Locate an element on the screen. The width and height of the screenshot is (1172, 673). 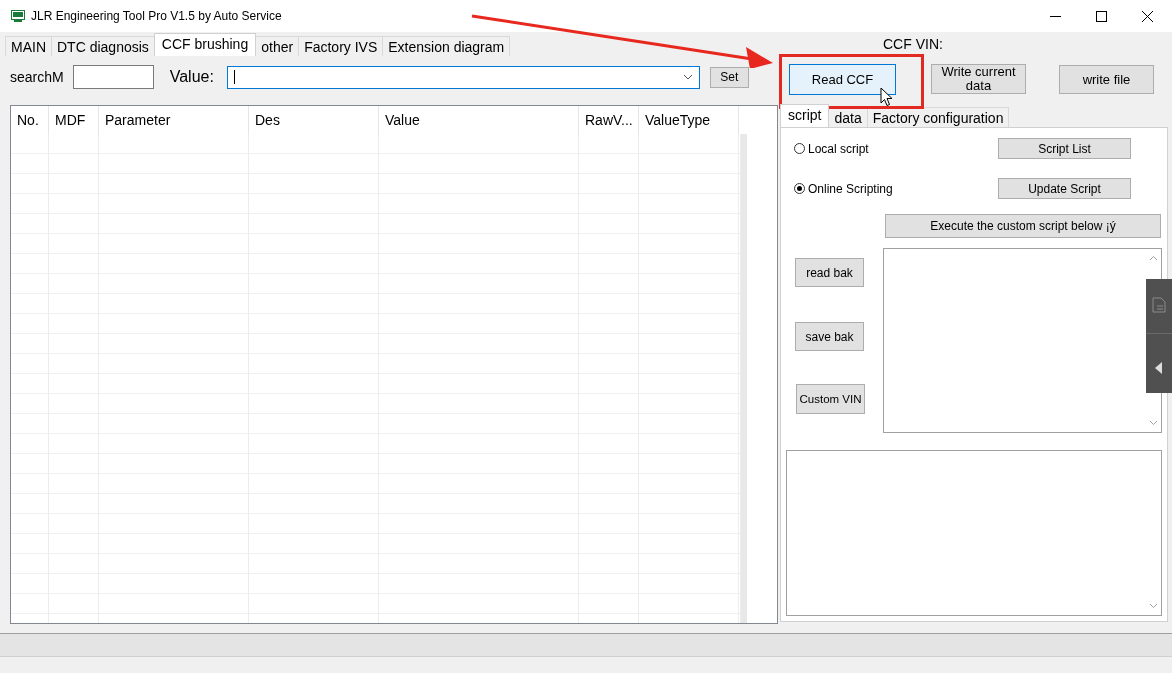
set-button: Set is located at coordinates (729, 77).